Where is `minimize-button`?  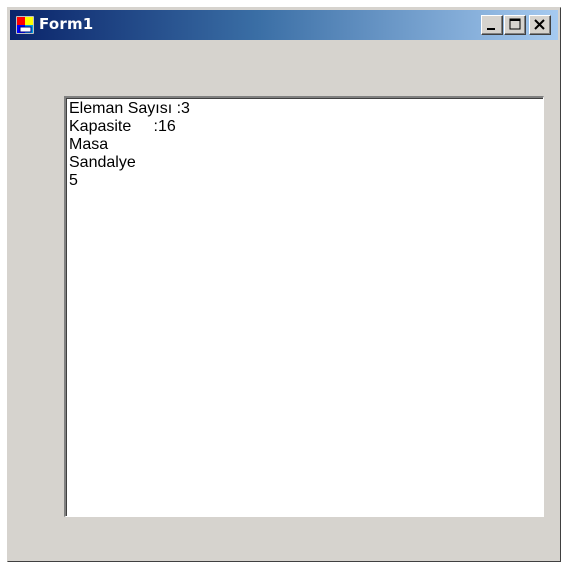 minimize-button is located at coordinates (492, 25).